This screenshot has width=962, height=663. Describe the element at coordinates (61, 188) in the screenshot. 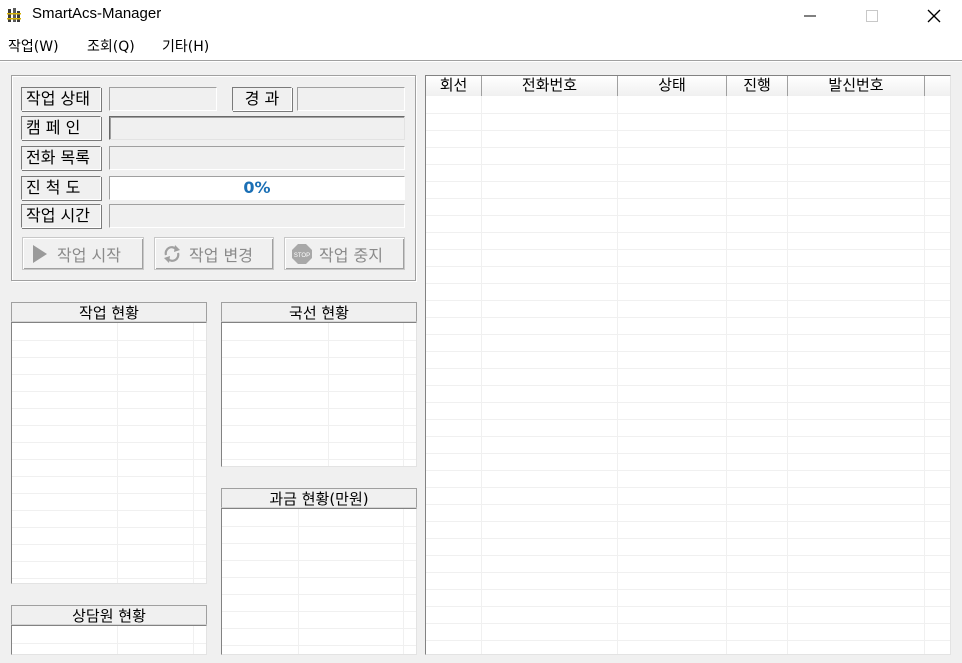

I see `progress-label: 진 척 도` at that location.